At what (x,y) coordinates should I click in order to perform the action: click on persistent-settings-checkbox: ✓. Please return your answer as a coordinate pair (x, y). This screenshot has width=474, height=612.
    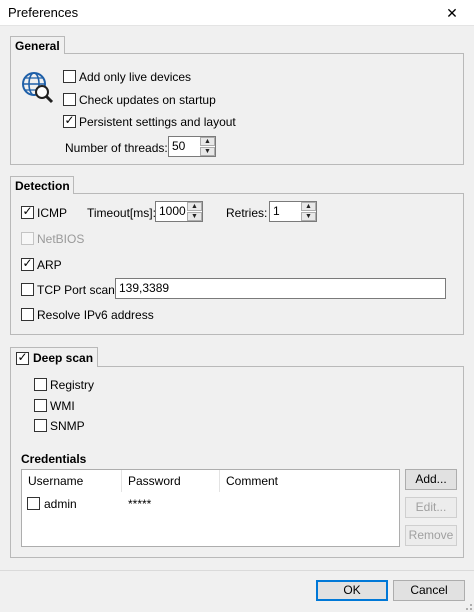
    Looking at the image, I should click on (69, 120).